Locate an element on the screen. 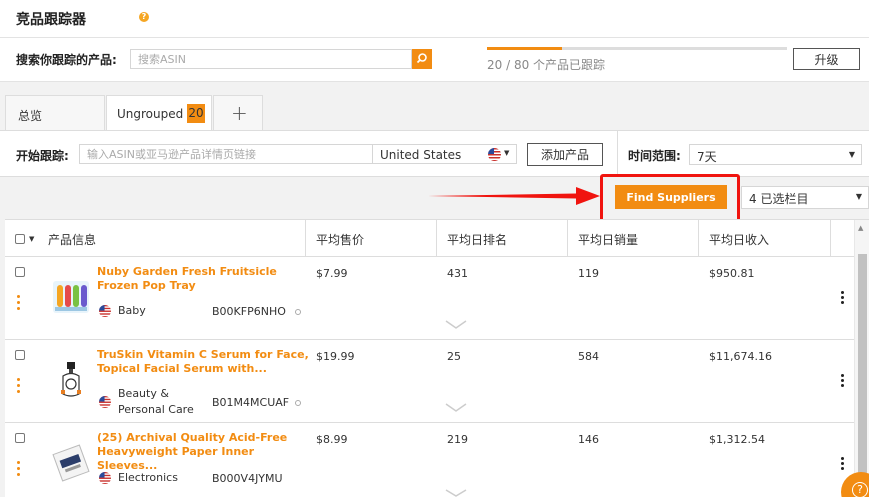  question-icon: ? is located at coordinates (860, 489).